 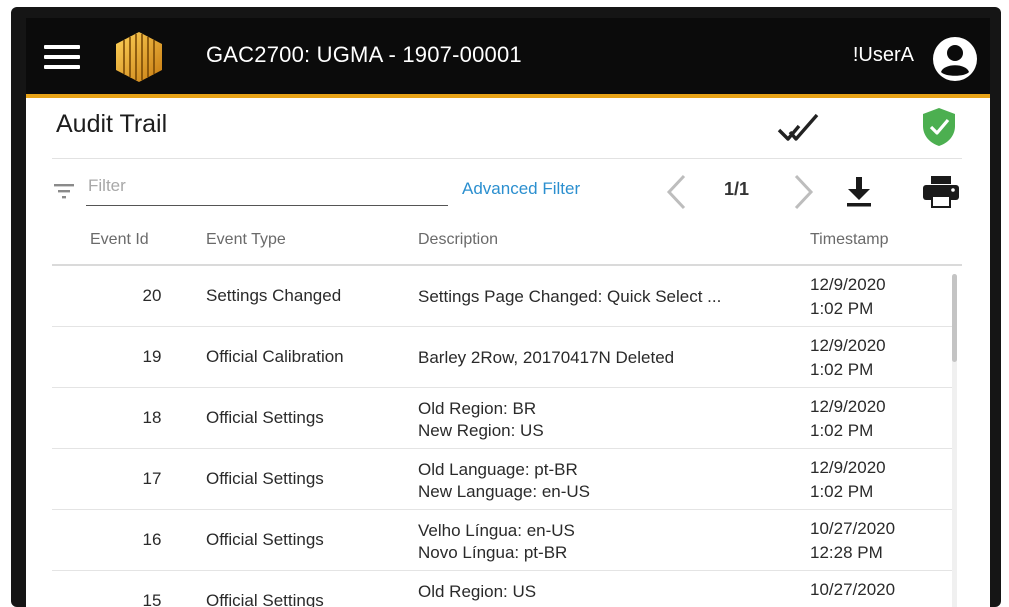 I want to click on description-line: Old Region: BR, so click(x=477, y=408).